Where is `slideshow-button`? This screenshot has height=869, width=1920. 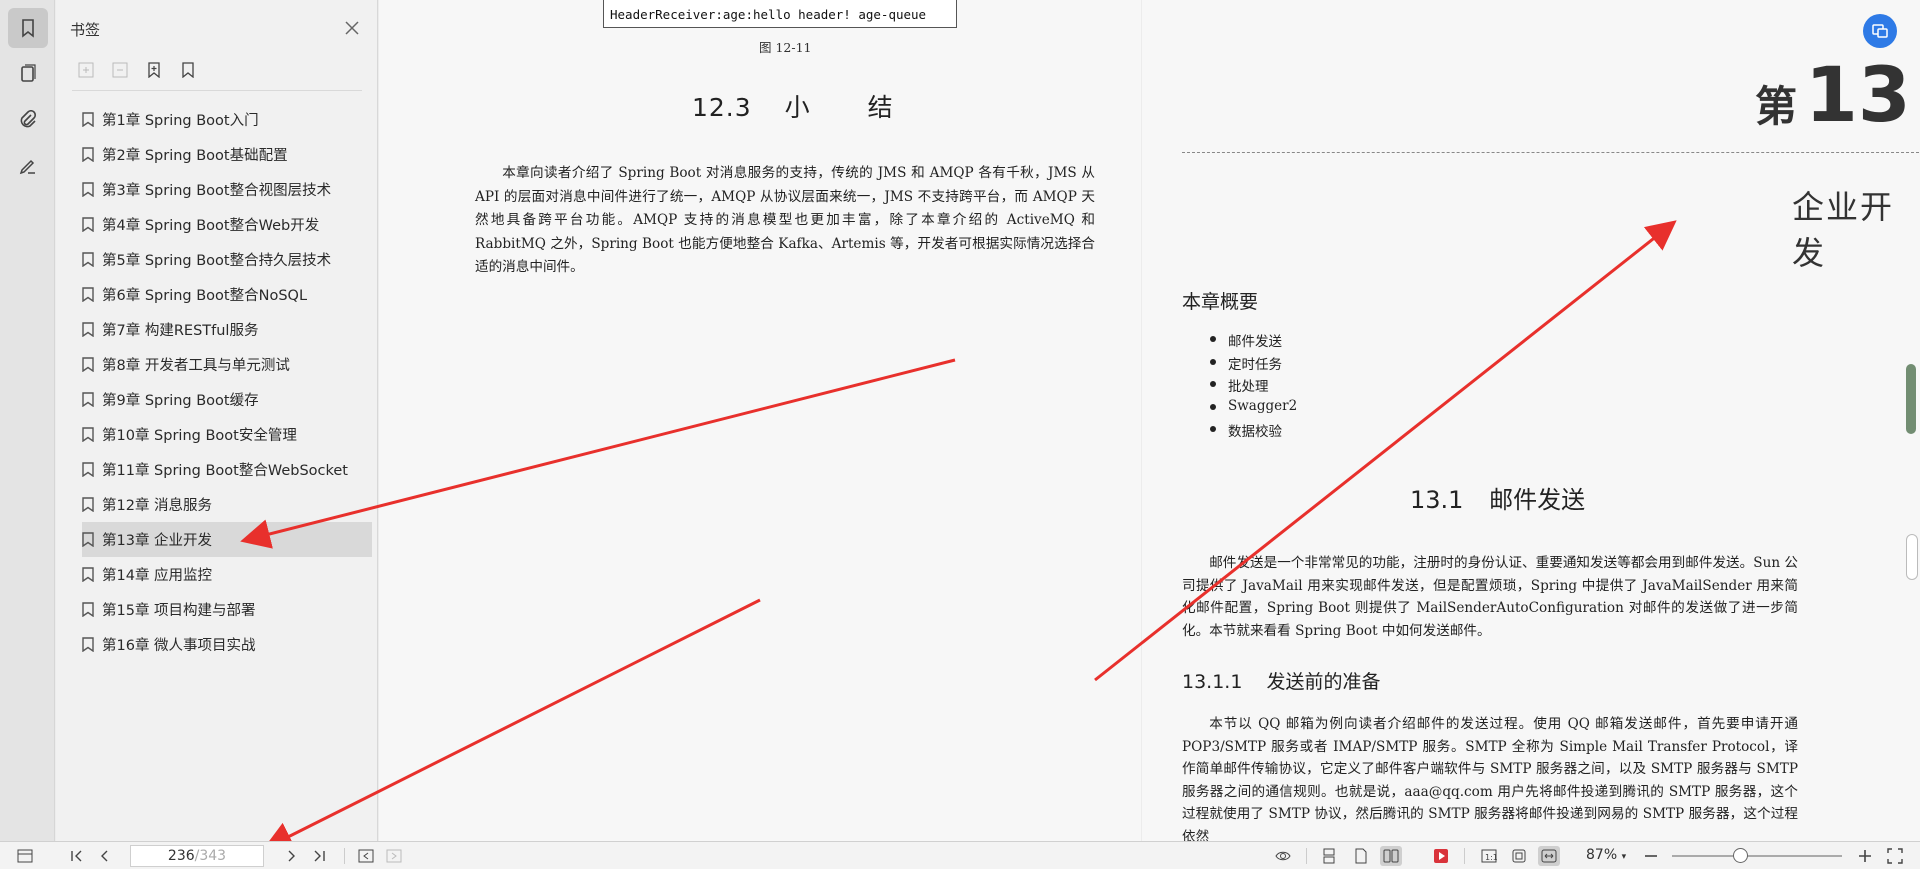 slideshow-button is located at coordinates (1441, 856).